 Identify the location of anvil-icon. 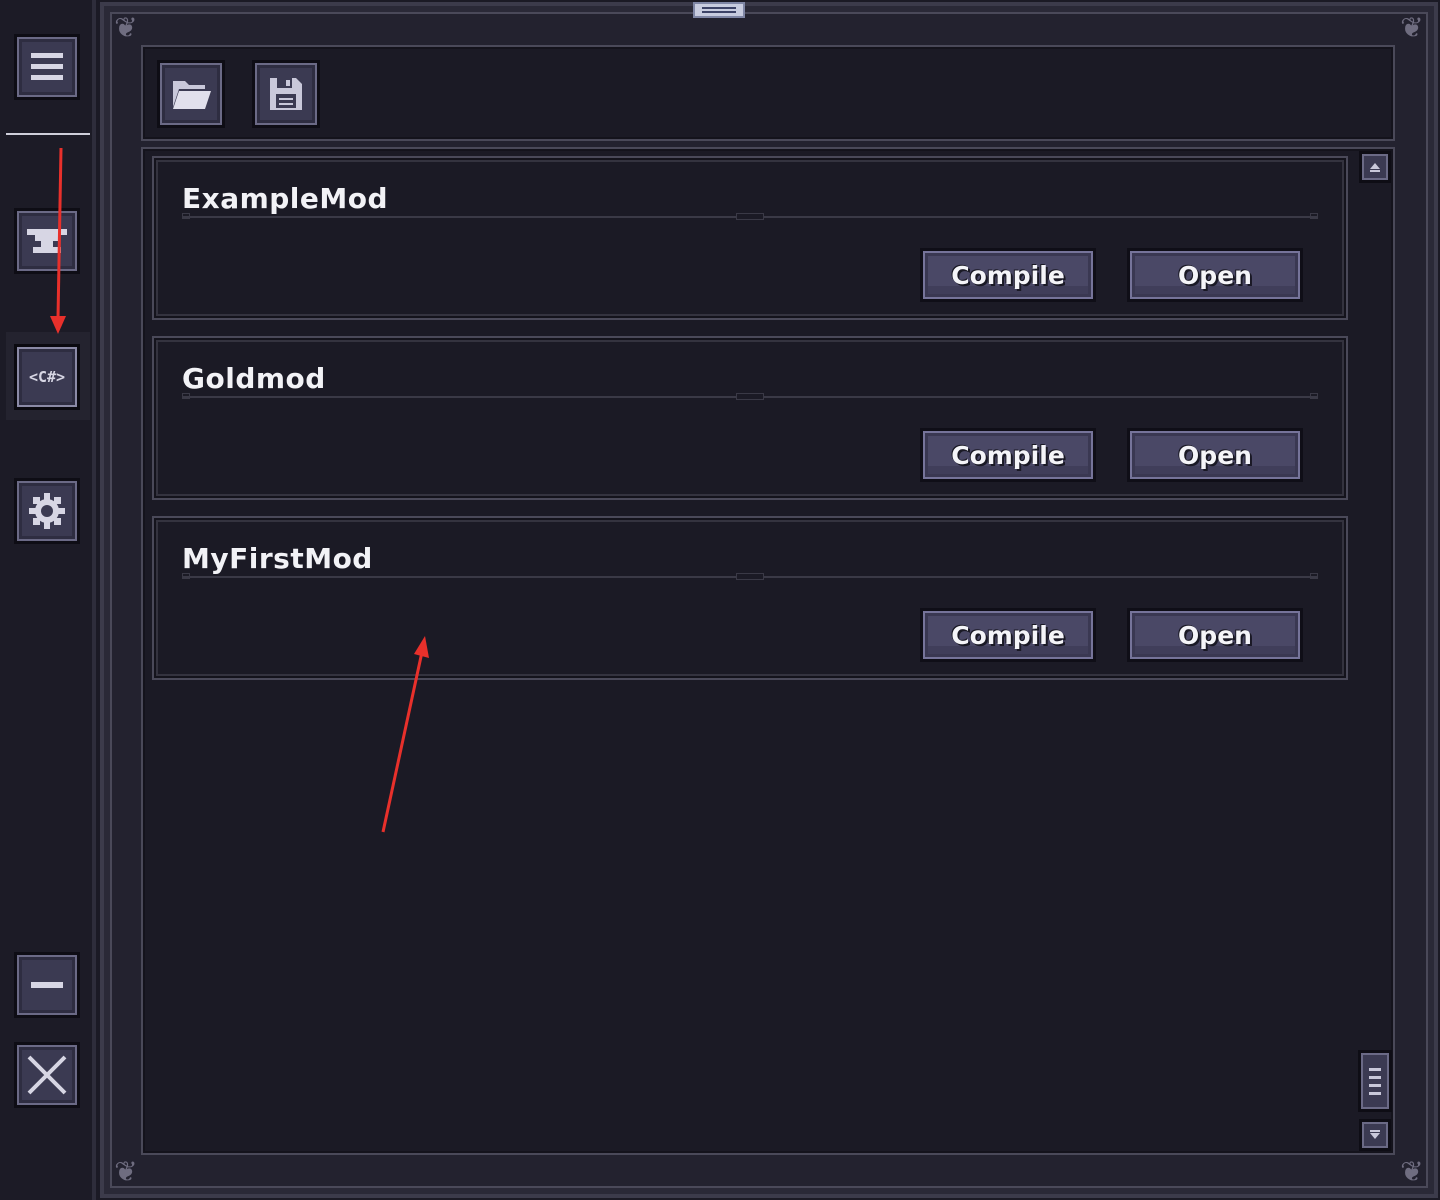
(47, 241).